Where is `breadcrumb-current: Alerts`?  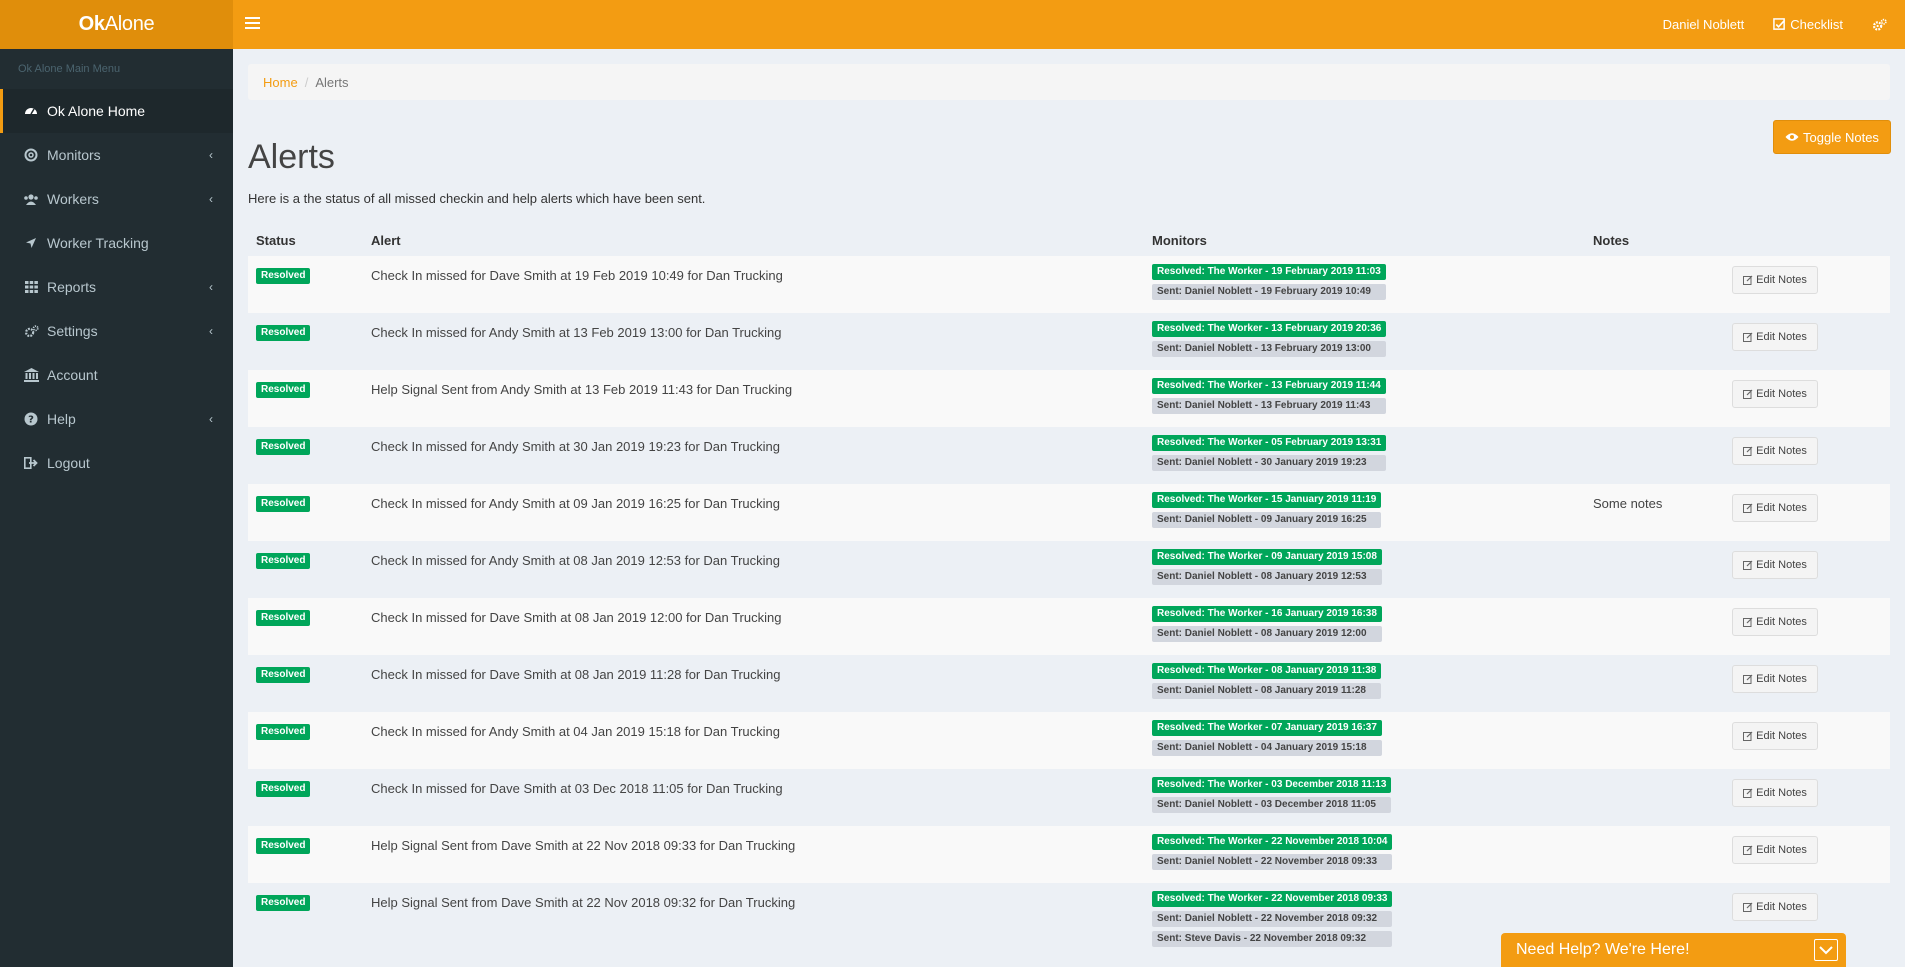
breadcrumb-current: Alerts is located at coordinates (332, 82).